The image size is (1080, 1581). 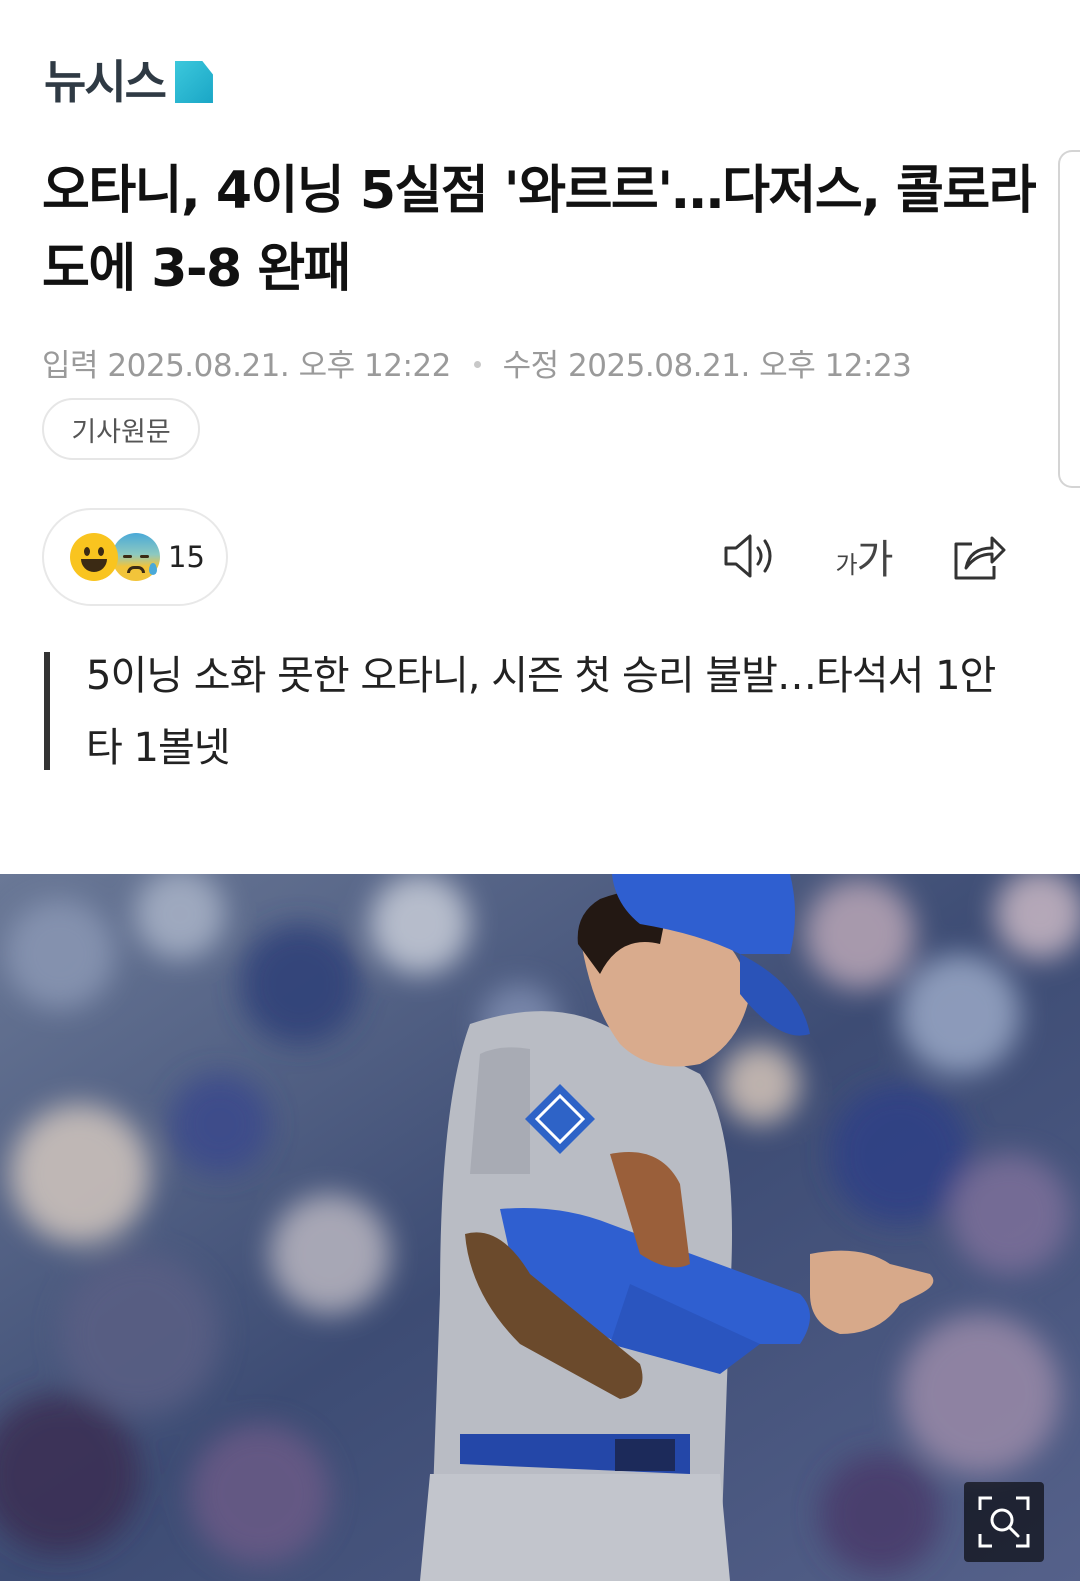 I want to click on photo-zoom-button, so click(x=1004, y=1522).